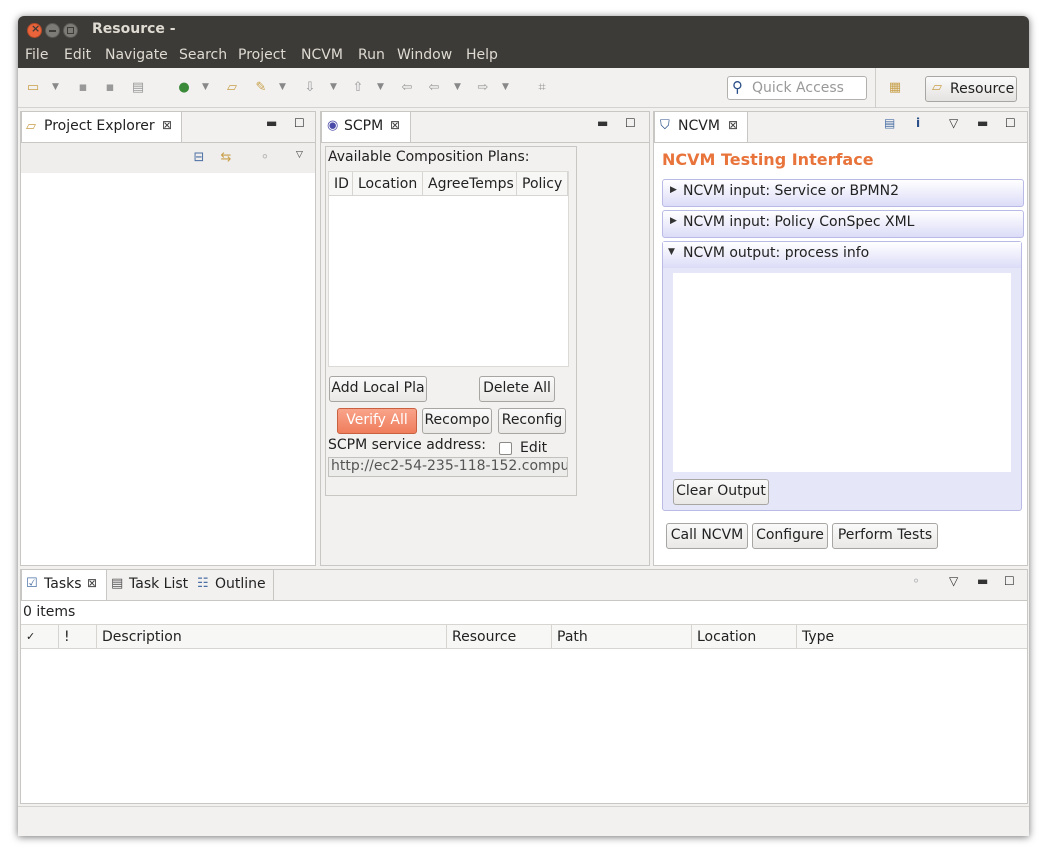  I want to click on column-completed: ✓, so click(40, 637).